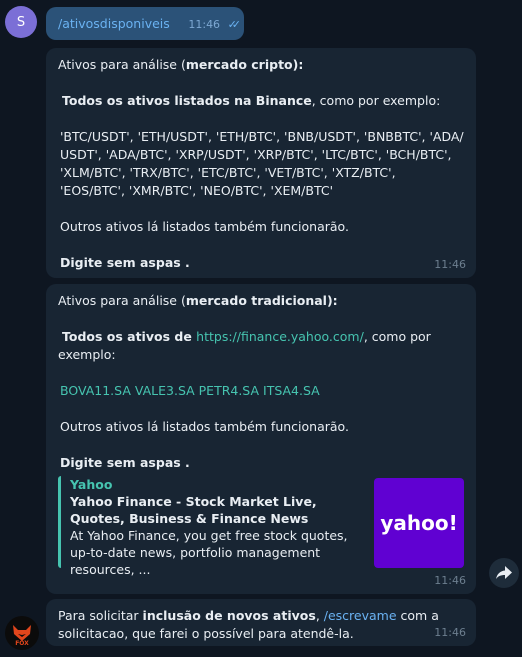 The width and height of the screenshot is (522, 657). What do you see at coordinates (190, 390) in the screenshot?
I see `asset-examples: BOVA11.SA VALE3.SA PETR4.SA ITSA4.SA` at bounding box center [190, 390].